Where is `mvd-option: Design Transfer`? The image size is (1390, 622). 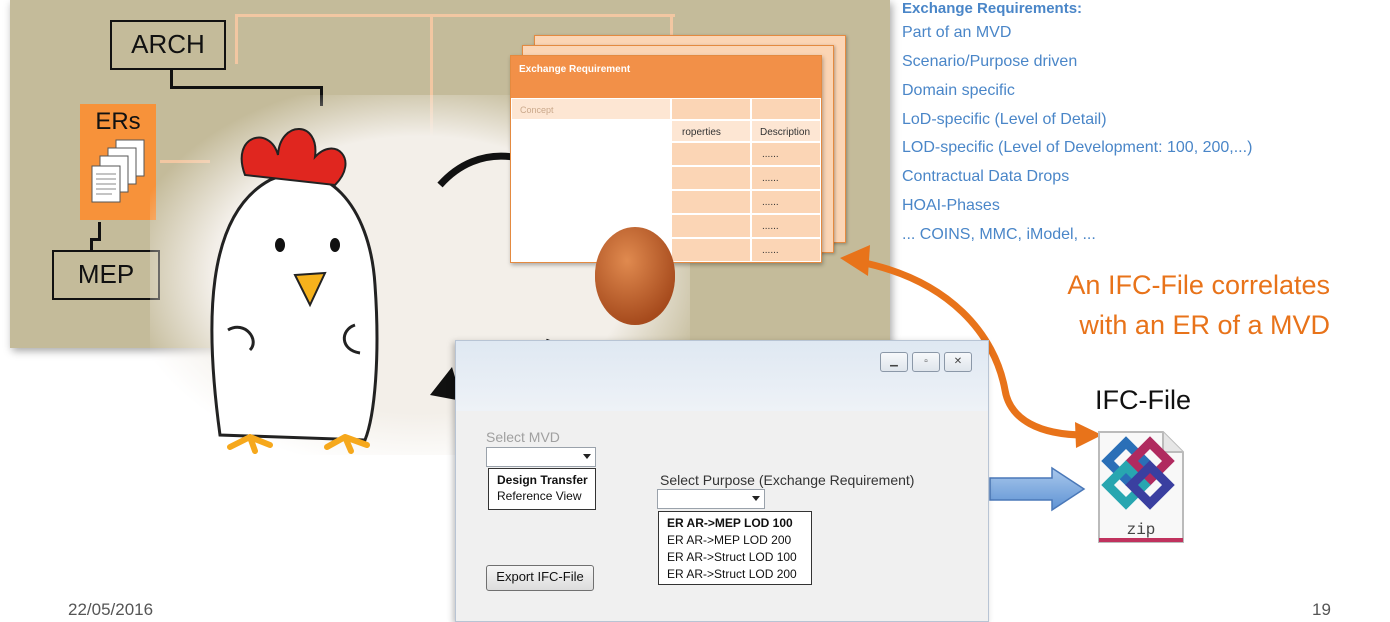 mvd-option: Design Transfer is located at coordinates (542, 480).